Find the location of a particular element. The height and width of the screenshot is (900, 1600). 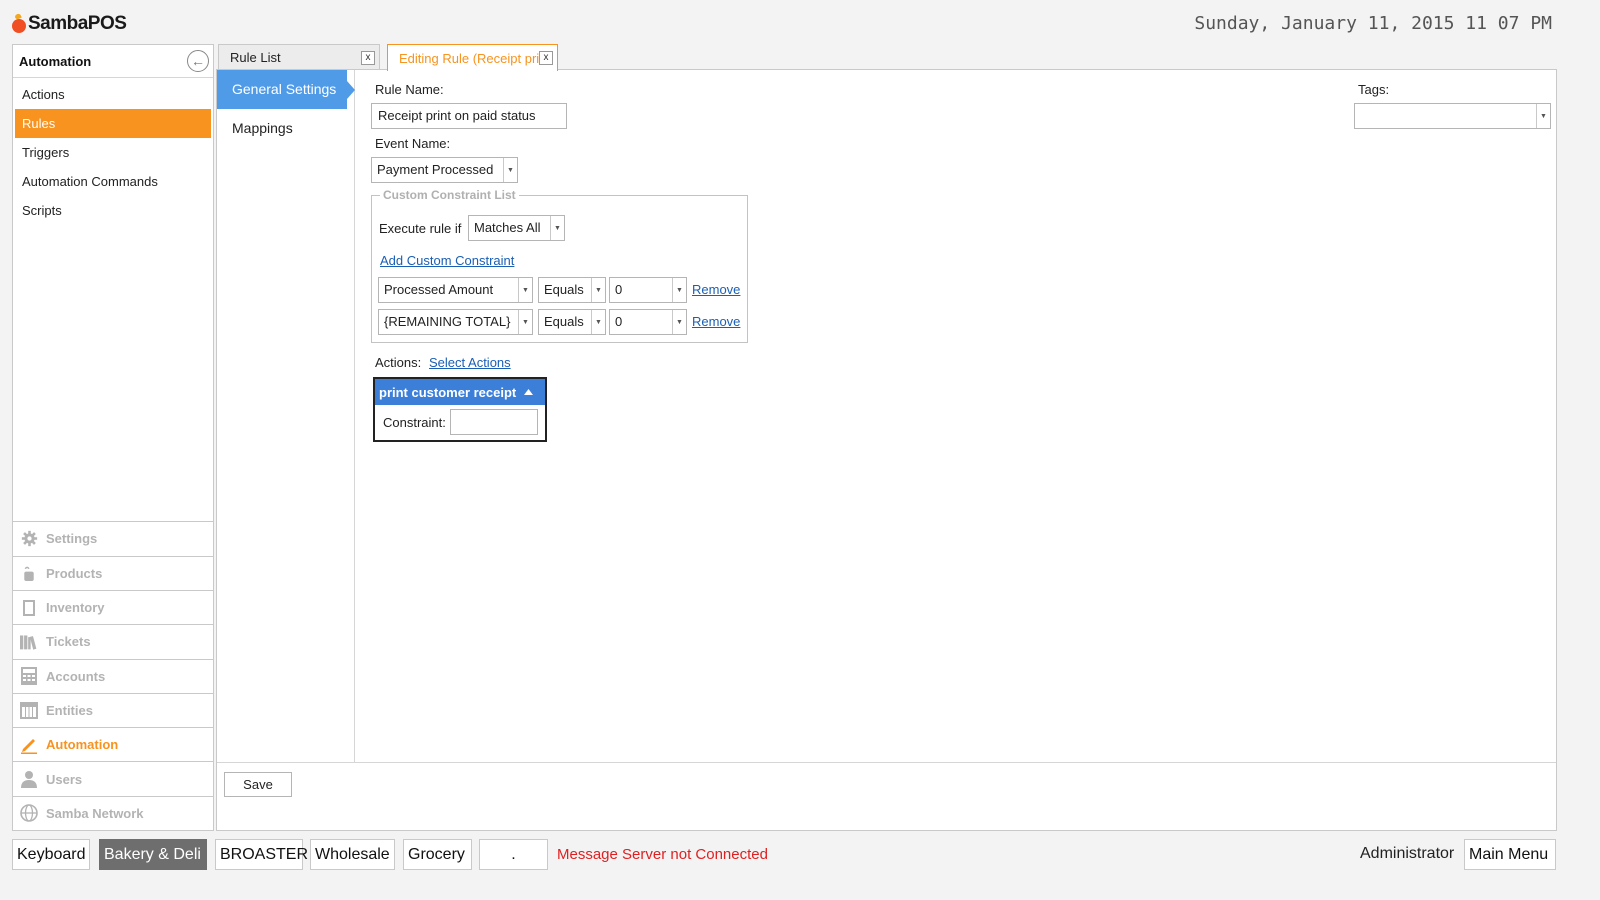

action-constraint-input is located at coordinates (493, 422).